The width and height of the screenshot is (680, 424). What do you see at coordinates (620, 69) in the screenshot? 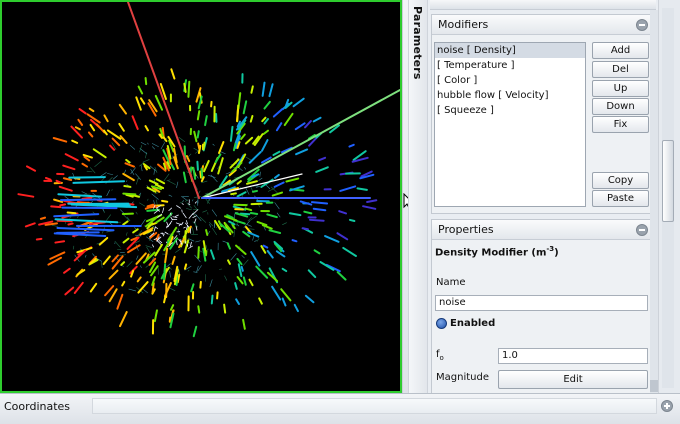
I see `del-button: Del` at bounding box center [620, 69].